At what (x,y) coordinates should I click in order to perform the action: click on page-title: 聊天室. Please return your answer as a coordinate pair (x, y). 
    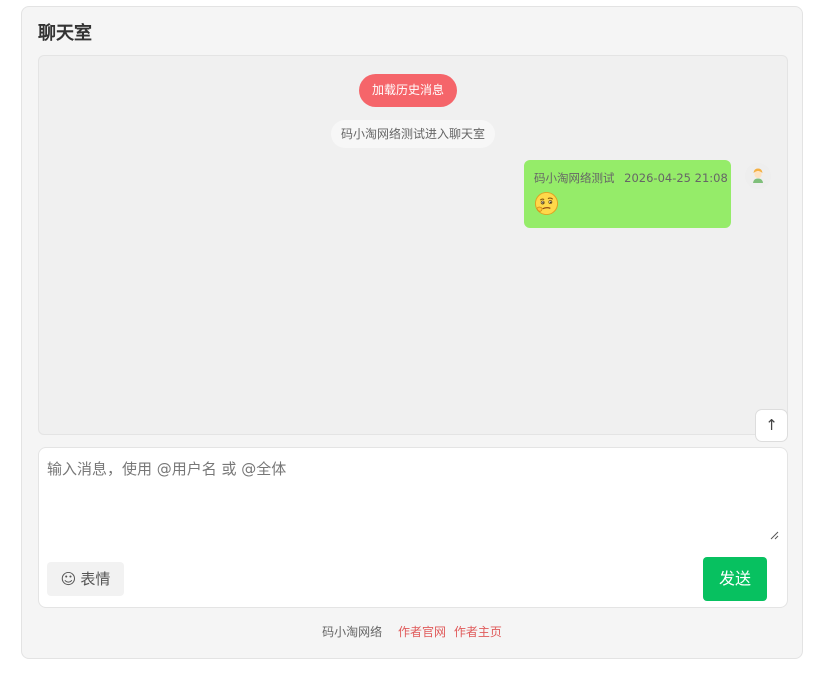
    Looking at the image, I should click on (65, 33).